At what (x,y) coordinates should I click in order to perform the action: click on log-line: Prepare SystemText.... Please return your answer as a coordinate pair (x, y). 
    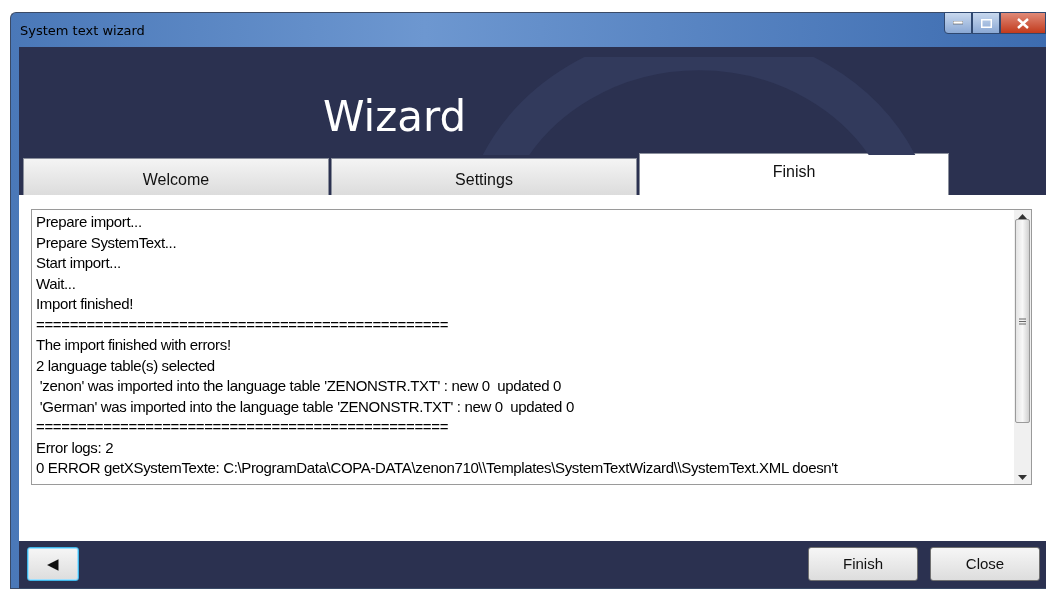
    Looking at the image, I should click on (107, 242).